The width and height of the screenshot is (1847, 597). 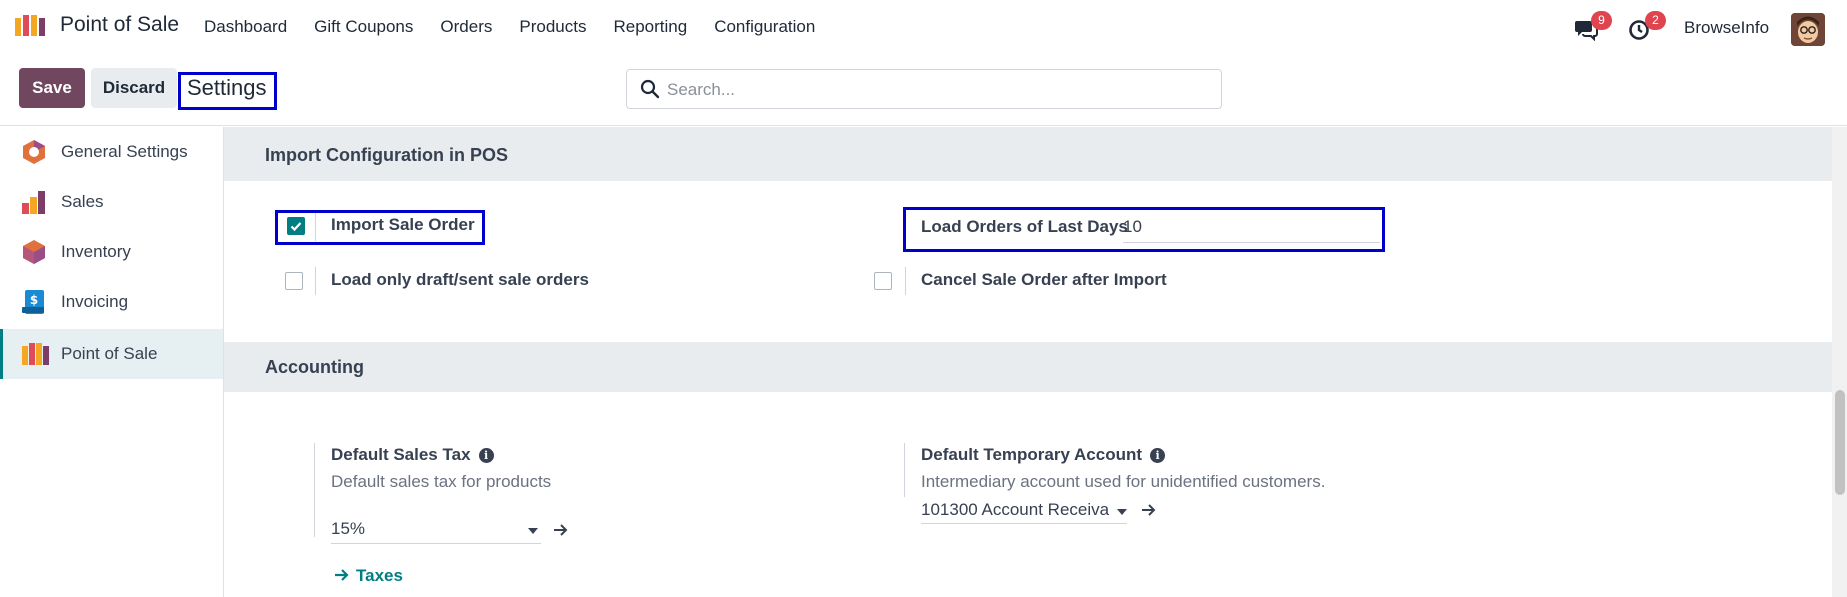 What do you see at coordinates (363, 27) in the screenshot?
I see `menu-gift-coupons: Gift Coupons` at bounding box center [363, 27].